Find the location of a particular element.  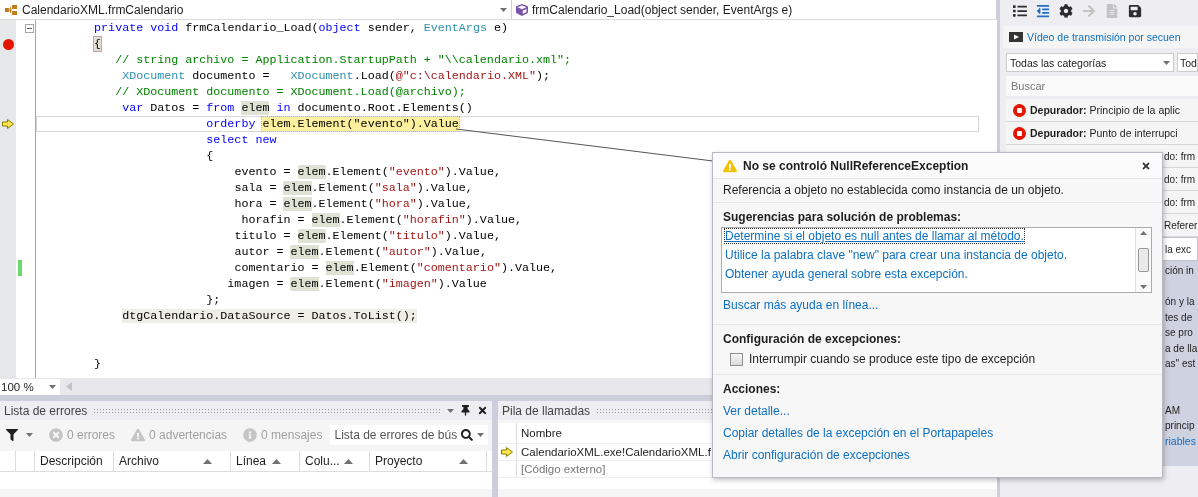

section-heading: Acciones: is located at coordinates (752, 389).